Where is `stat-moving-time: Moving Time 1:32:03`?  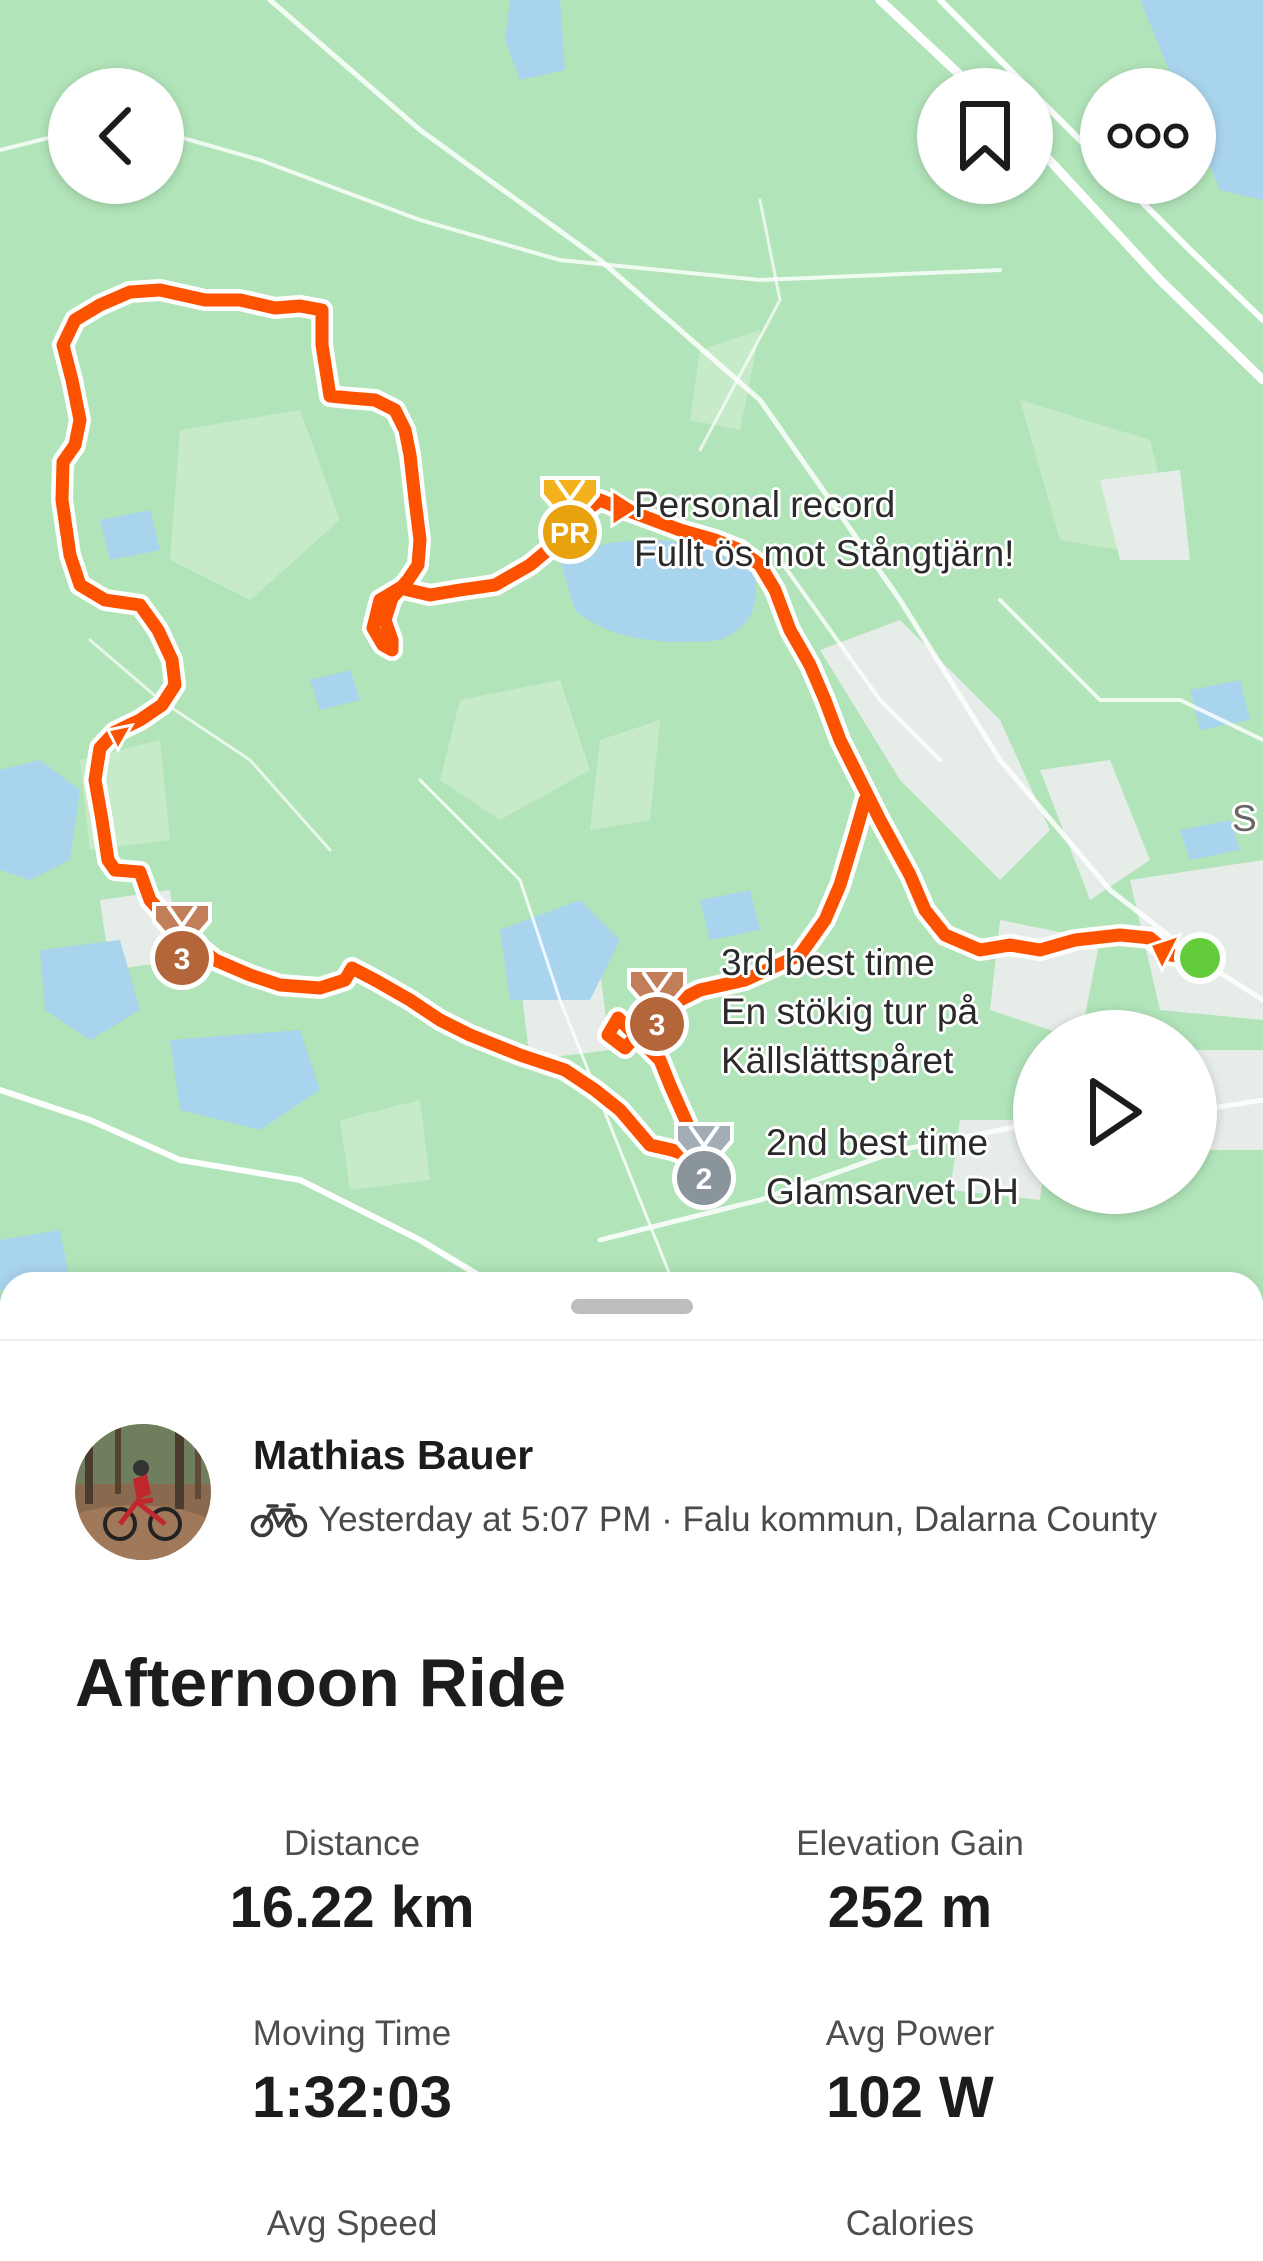 stat-moving-time: Moving Time 1:32:03 is located at coordinates (352, 2072).